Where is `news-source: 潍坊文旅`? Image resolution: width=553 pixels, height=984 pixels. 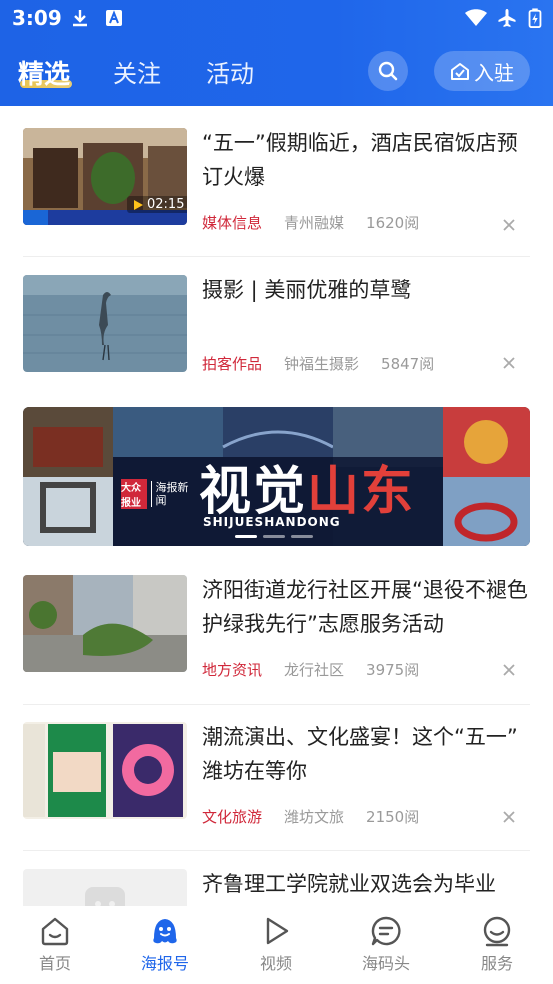 news-source: 潍坊文旅 is located at coordinates (314, 817).